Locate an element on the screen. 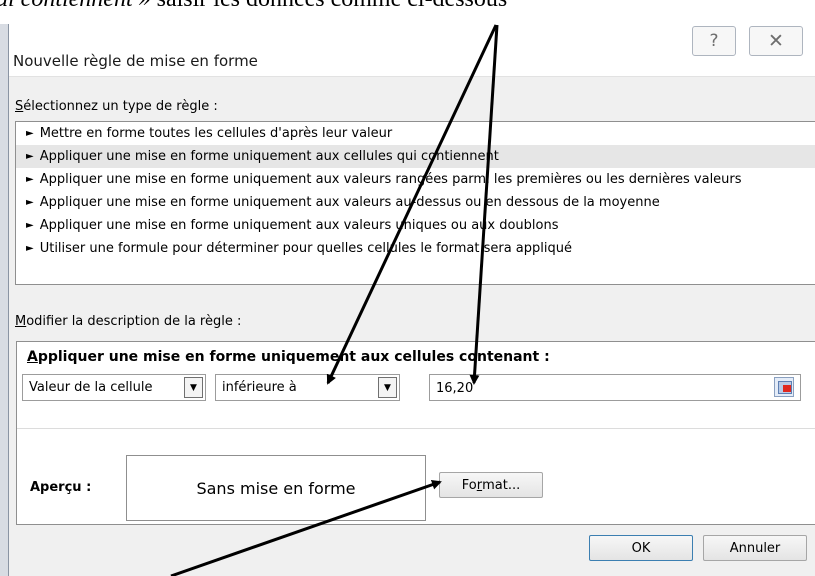 This screenshot has width=815, height=576. edit-description-label: Modifier la description de la règle : is located at coordinates (128, 321).